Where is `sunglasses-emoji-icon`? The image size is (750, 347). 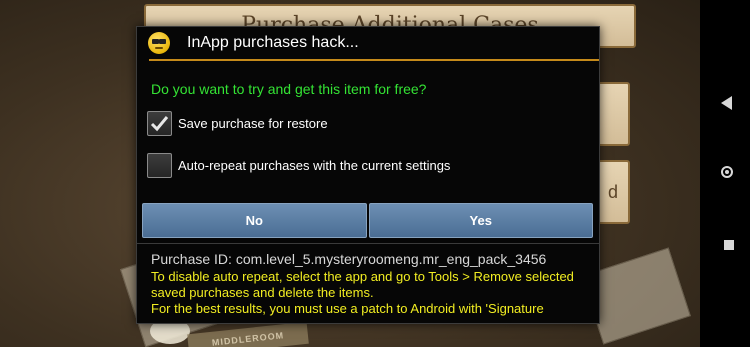
sunglasses-emoji-icon is located at coordinates (159, 43).